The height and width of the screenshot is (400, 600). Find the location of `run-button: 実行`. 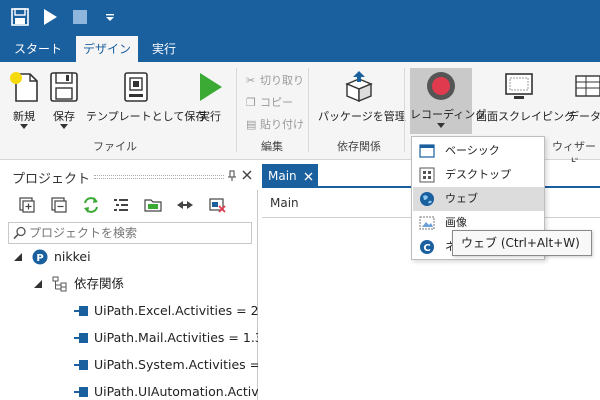

run-button: 実行 is located at coordinates (210, 100).